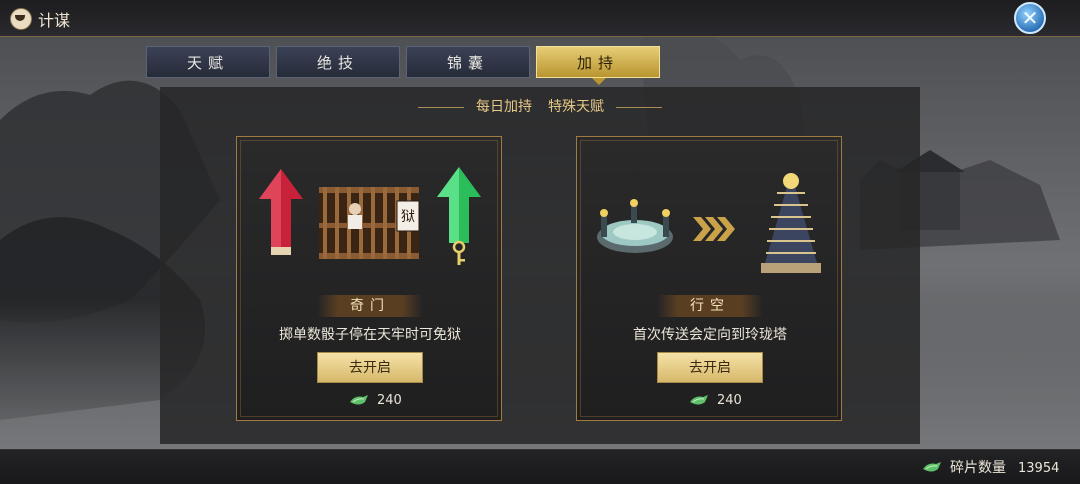  I want to click on close-button: ✕, so click(1030, 18).